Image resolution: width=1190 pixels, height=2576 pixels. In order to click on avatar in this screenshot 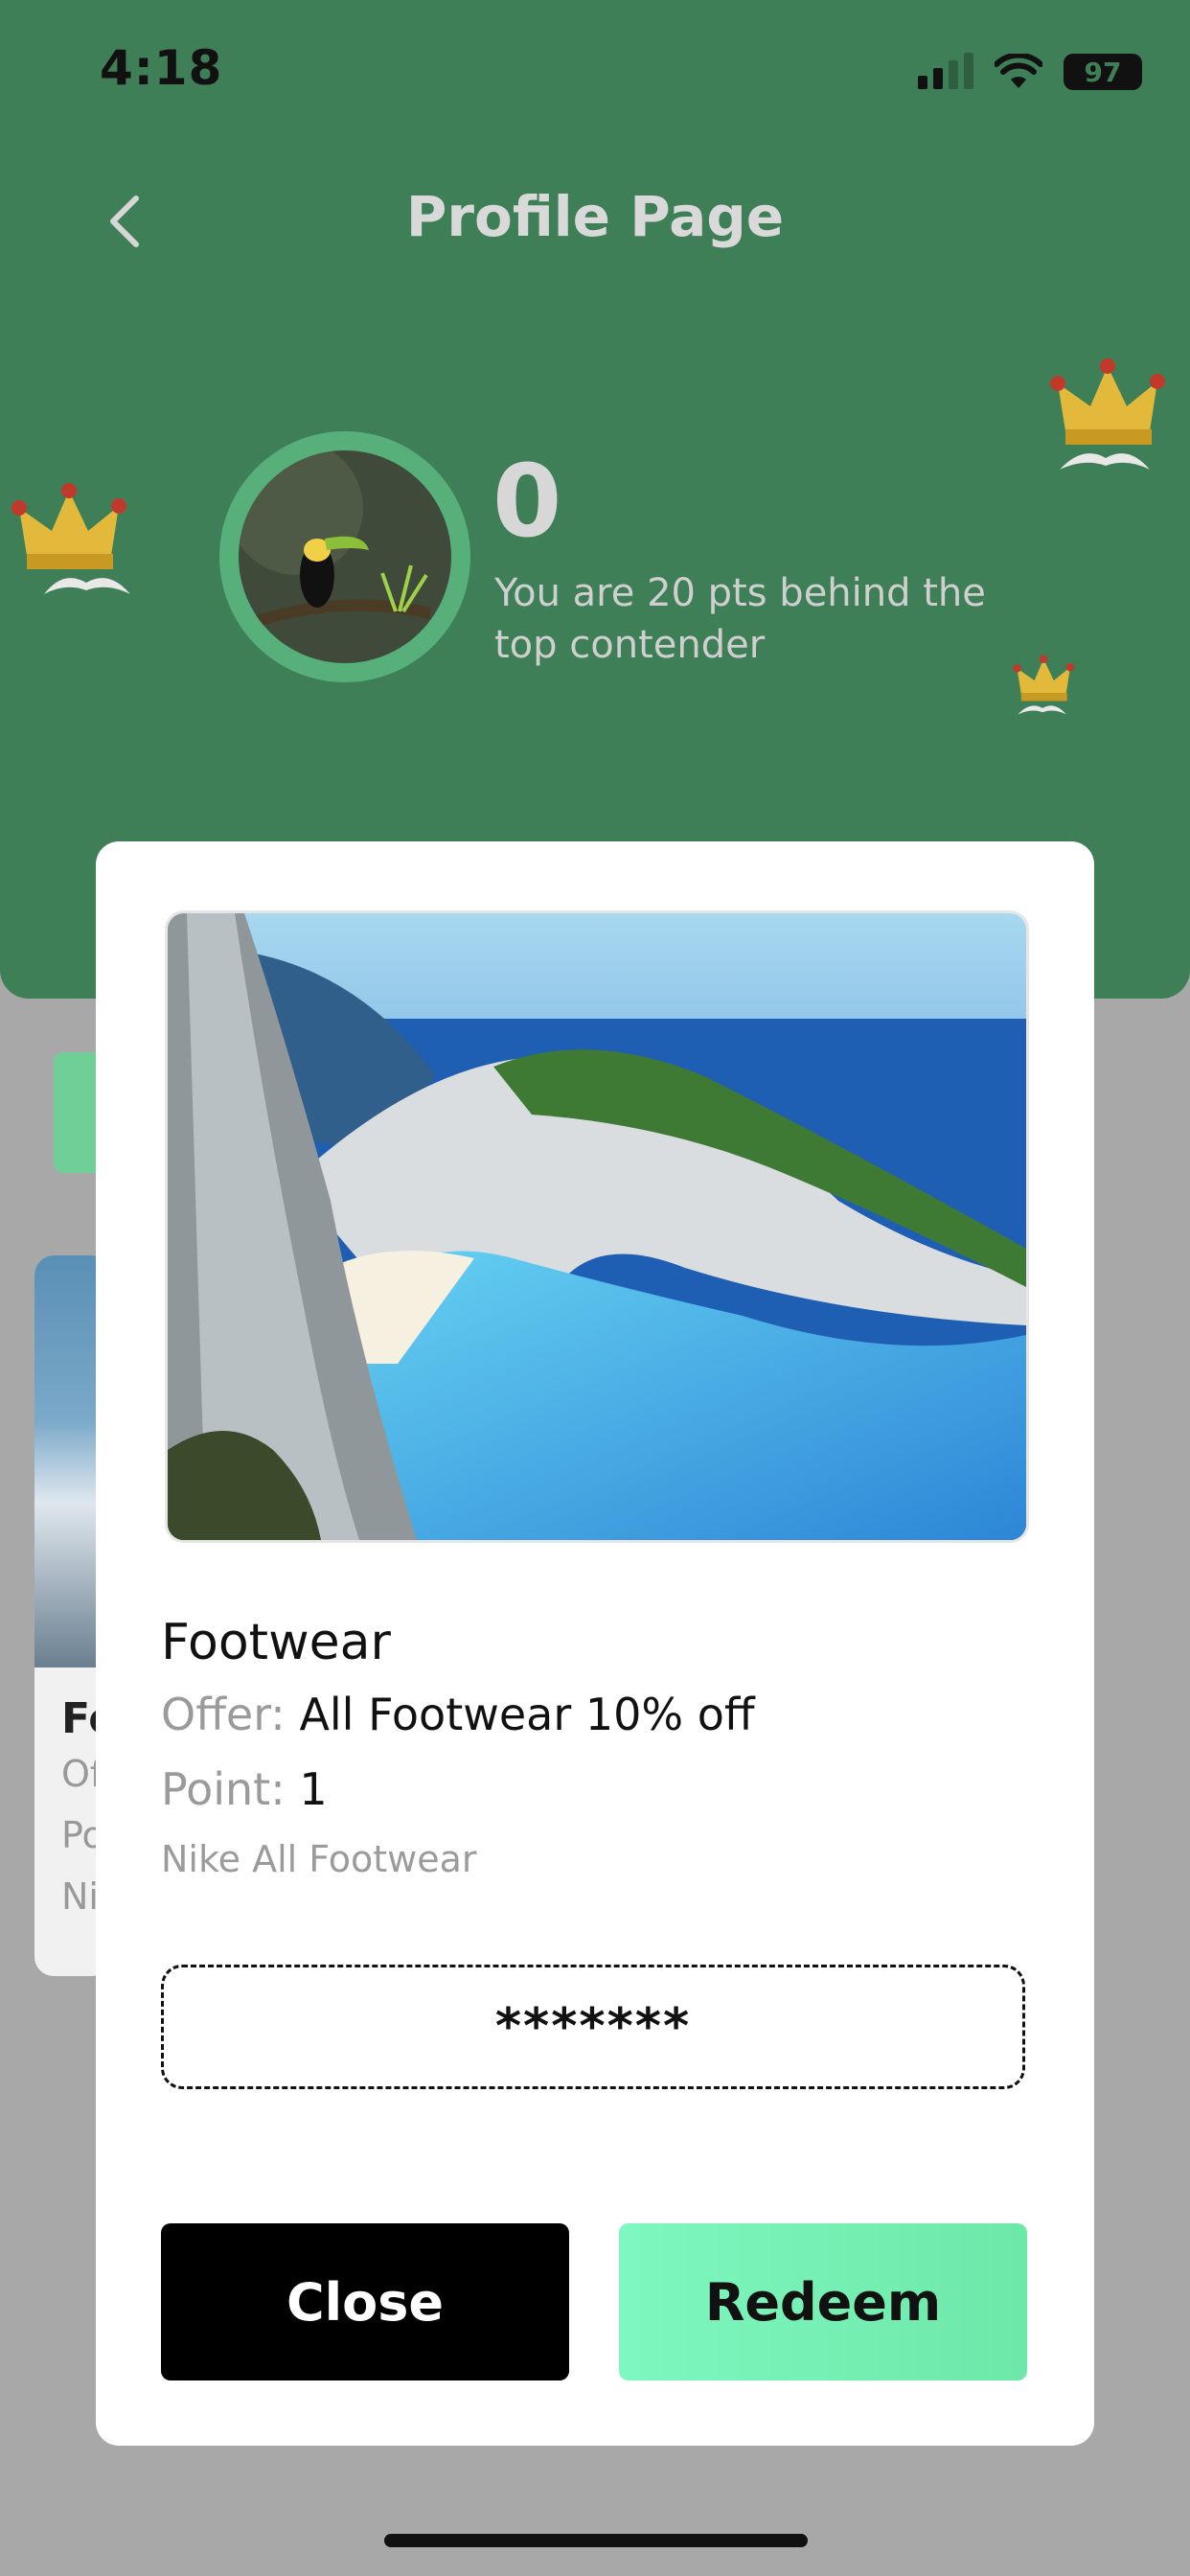, I will do `click(344, 556)`.